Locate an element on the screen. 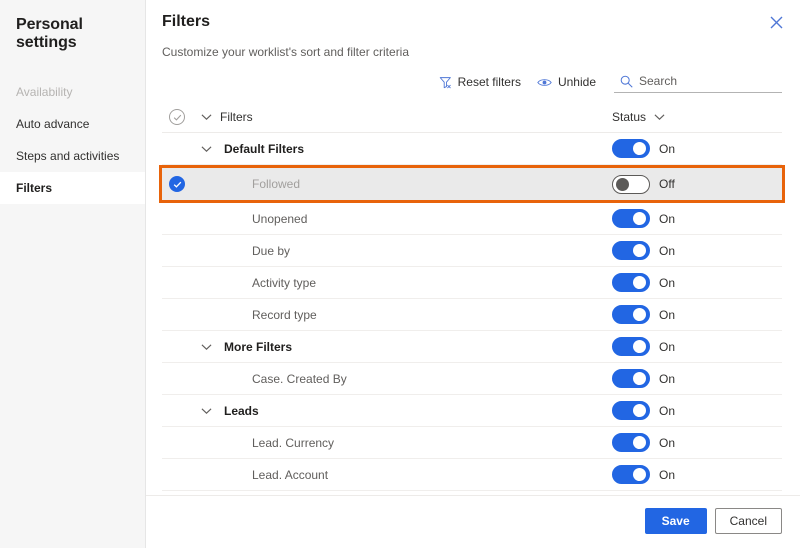  table-row: Due by On is located at coordinates (472, 251).